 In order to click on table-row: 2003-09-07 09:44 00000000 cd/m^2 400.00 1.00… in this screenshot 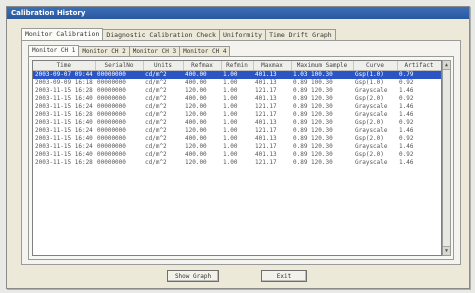, I will do `click(237, 74)`.